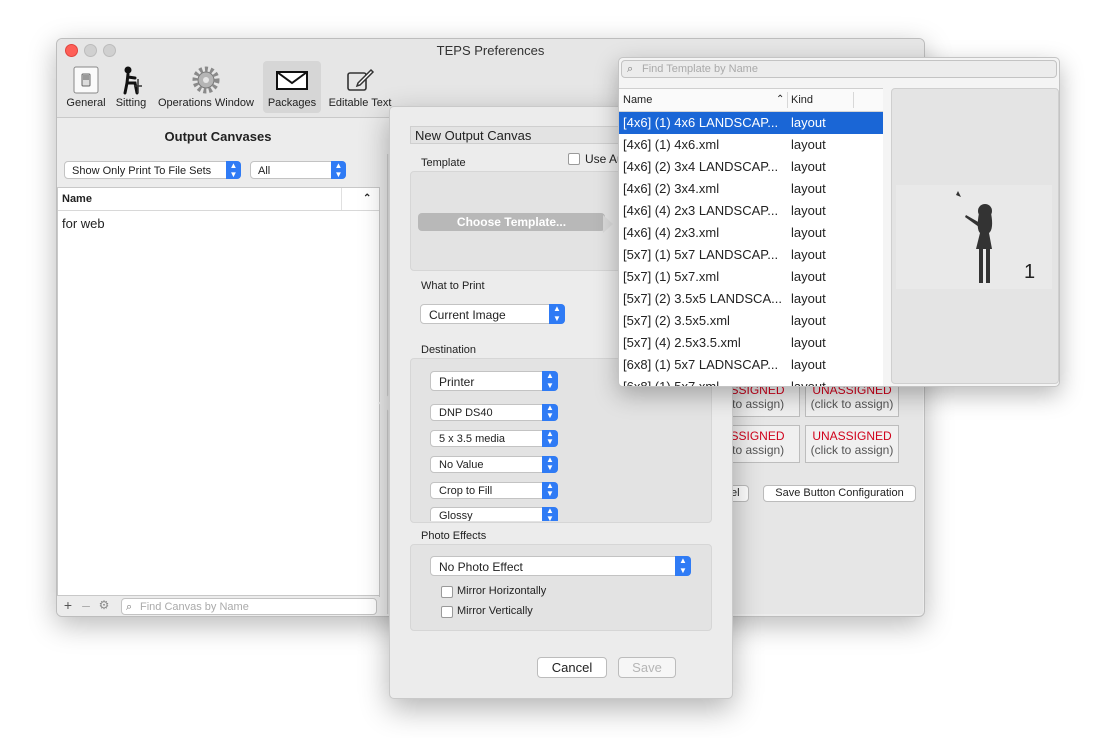 Image resolution: width=1095 pixels, height=738 pixels. I want to click on photo-effects-label: Photo Effects, so click(454, 536).